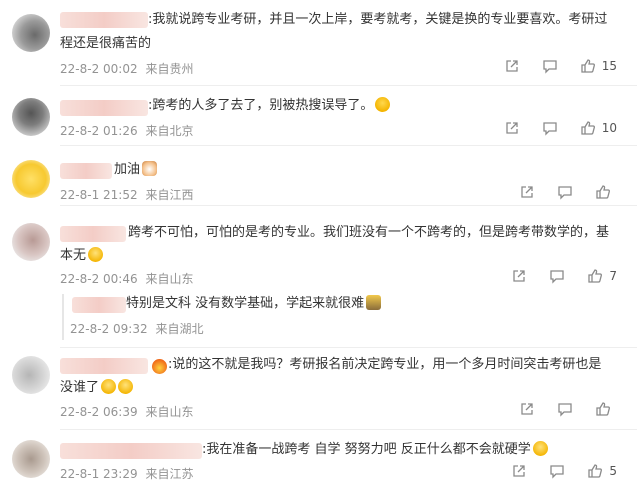 Image resolution: width=637 pixels, height=491 pixels. I want to click on comment-location: 来自江西, so click(169, 195).